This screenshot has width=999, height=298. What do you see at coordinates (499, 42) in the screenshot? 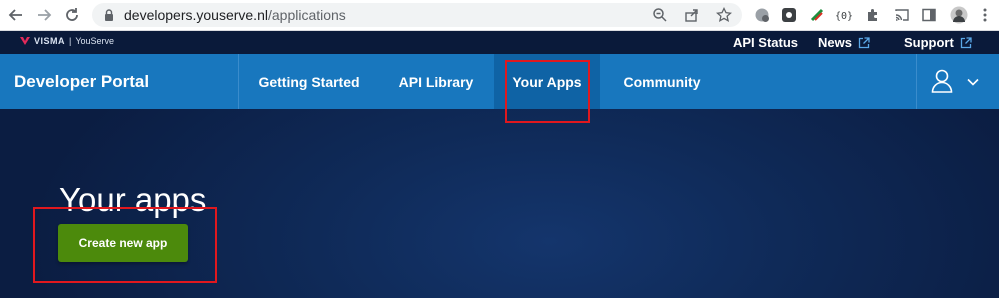
I see `top-utility-bar: VISMA | YouServe API Status News Support` at bounding box center [499, 42].